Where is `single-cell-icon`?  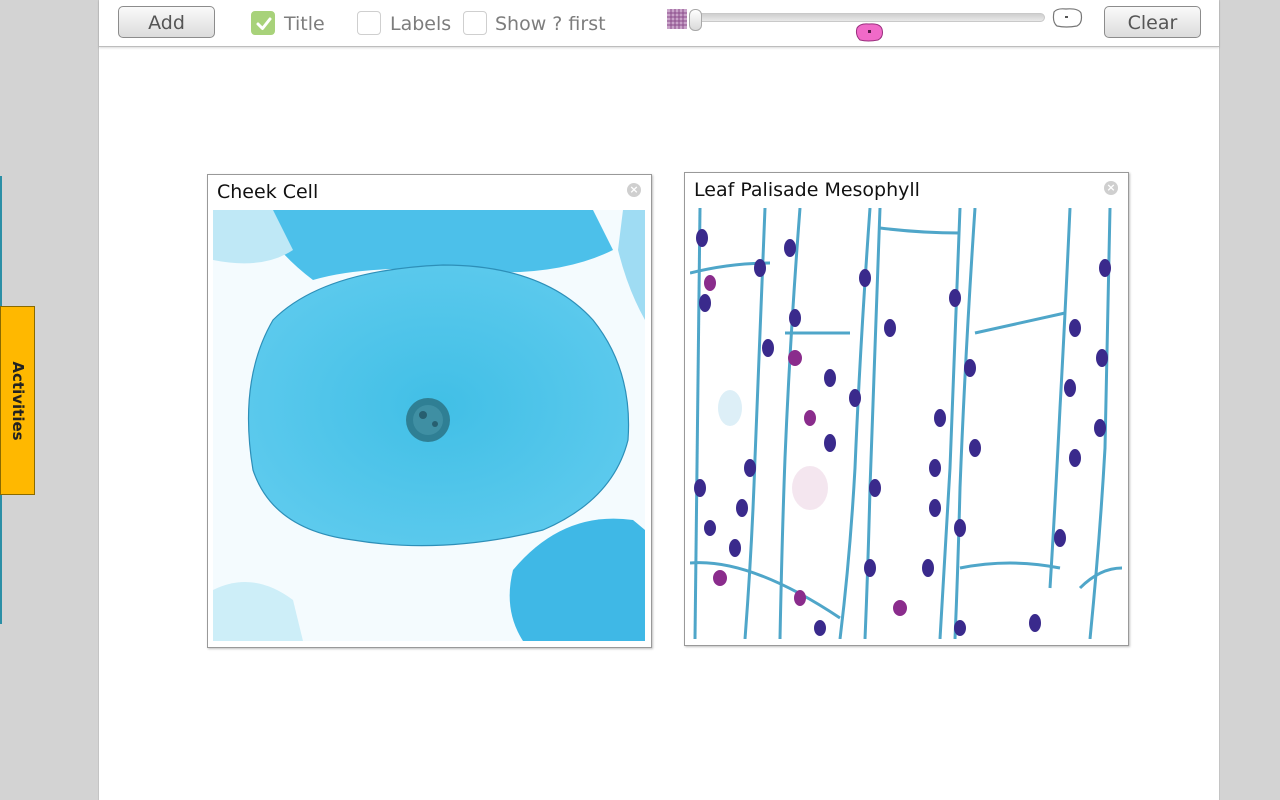 single-cell-icon is located at coordinates (1067, 18).